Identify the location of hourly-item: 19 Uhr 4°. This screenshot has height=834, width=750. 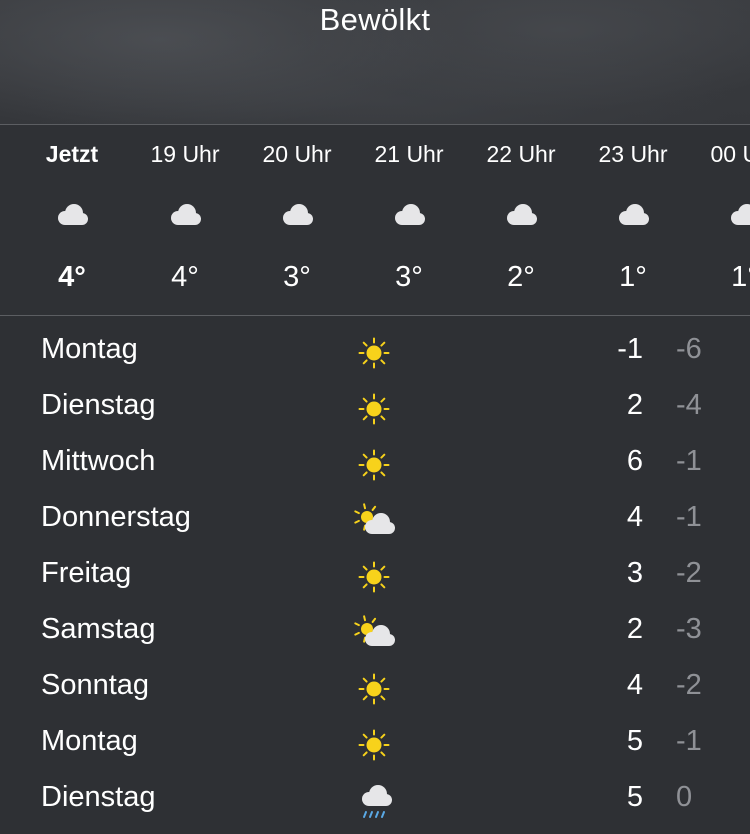
(185, 220).